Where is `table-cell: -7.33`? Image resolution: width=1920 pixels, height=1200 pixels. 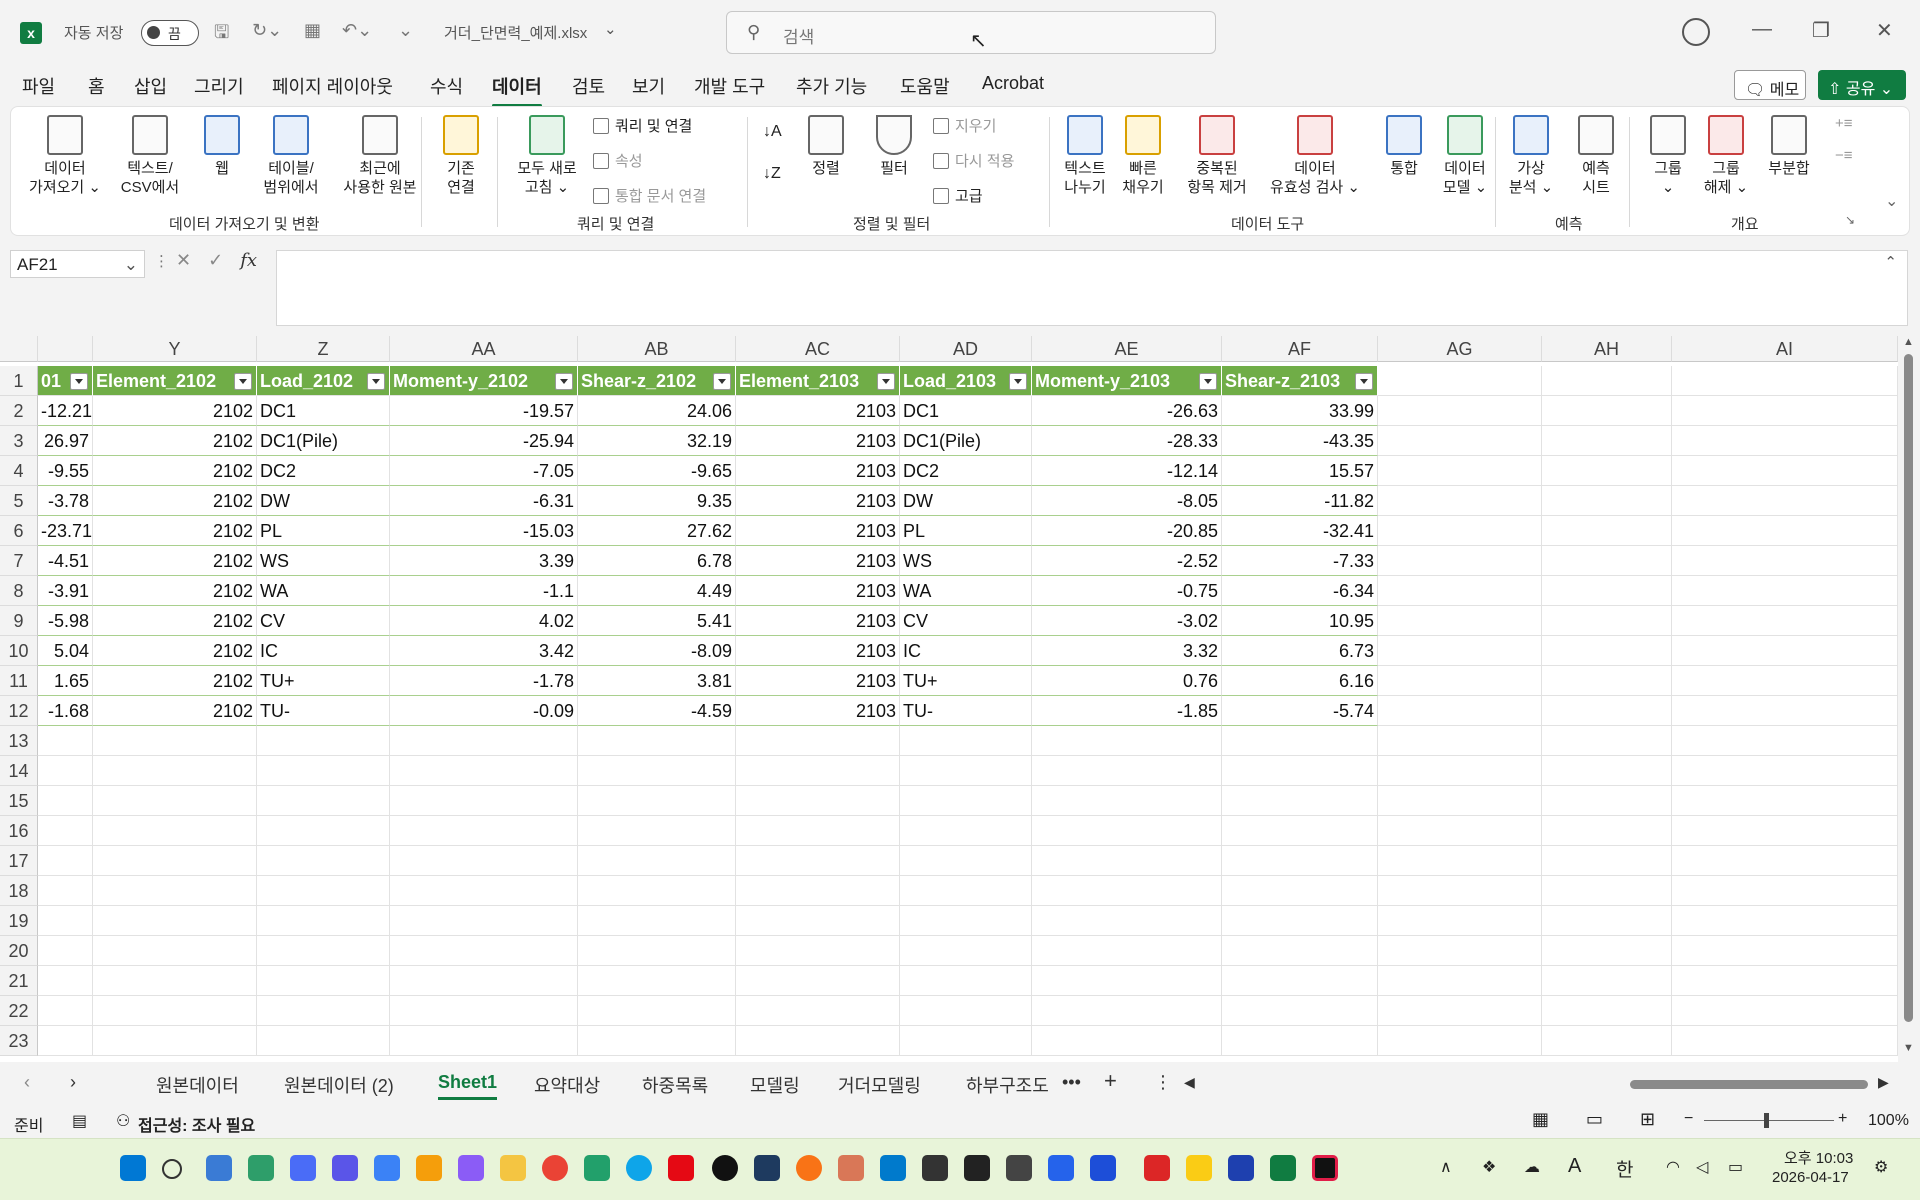 table-cell: -7.33 is located at coordinates (1300, 561).